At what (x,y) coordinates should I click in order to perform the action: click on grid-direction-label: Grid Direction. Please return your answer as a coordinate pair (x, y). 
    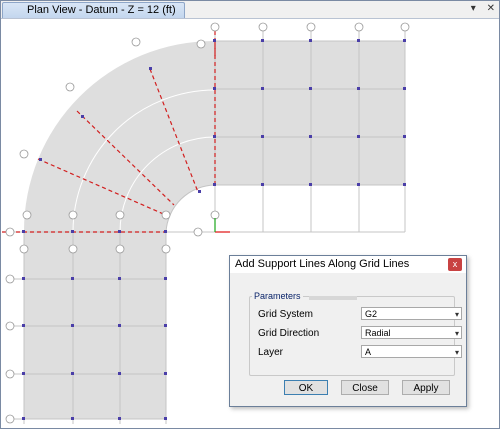
    Looking at the image, I should click on (289, 333).